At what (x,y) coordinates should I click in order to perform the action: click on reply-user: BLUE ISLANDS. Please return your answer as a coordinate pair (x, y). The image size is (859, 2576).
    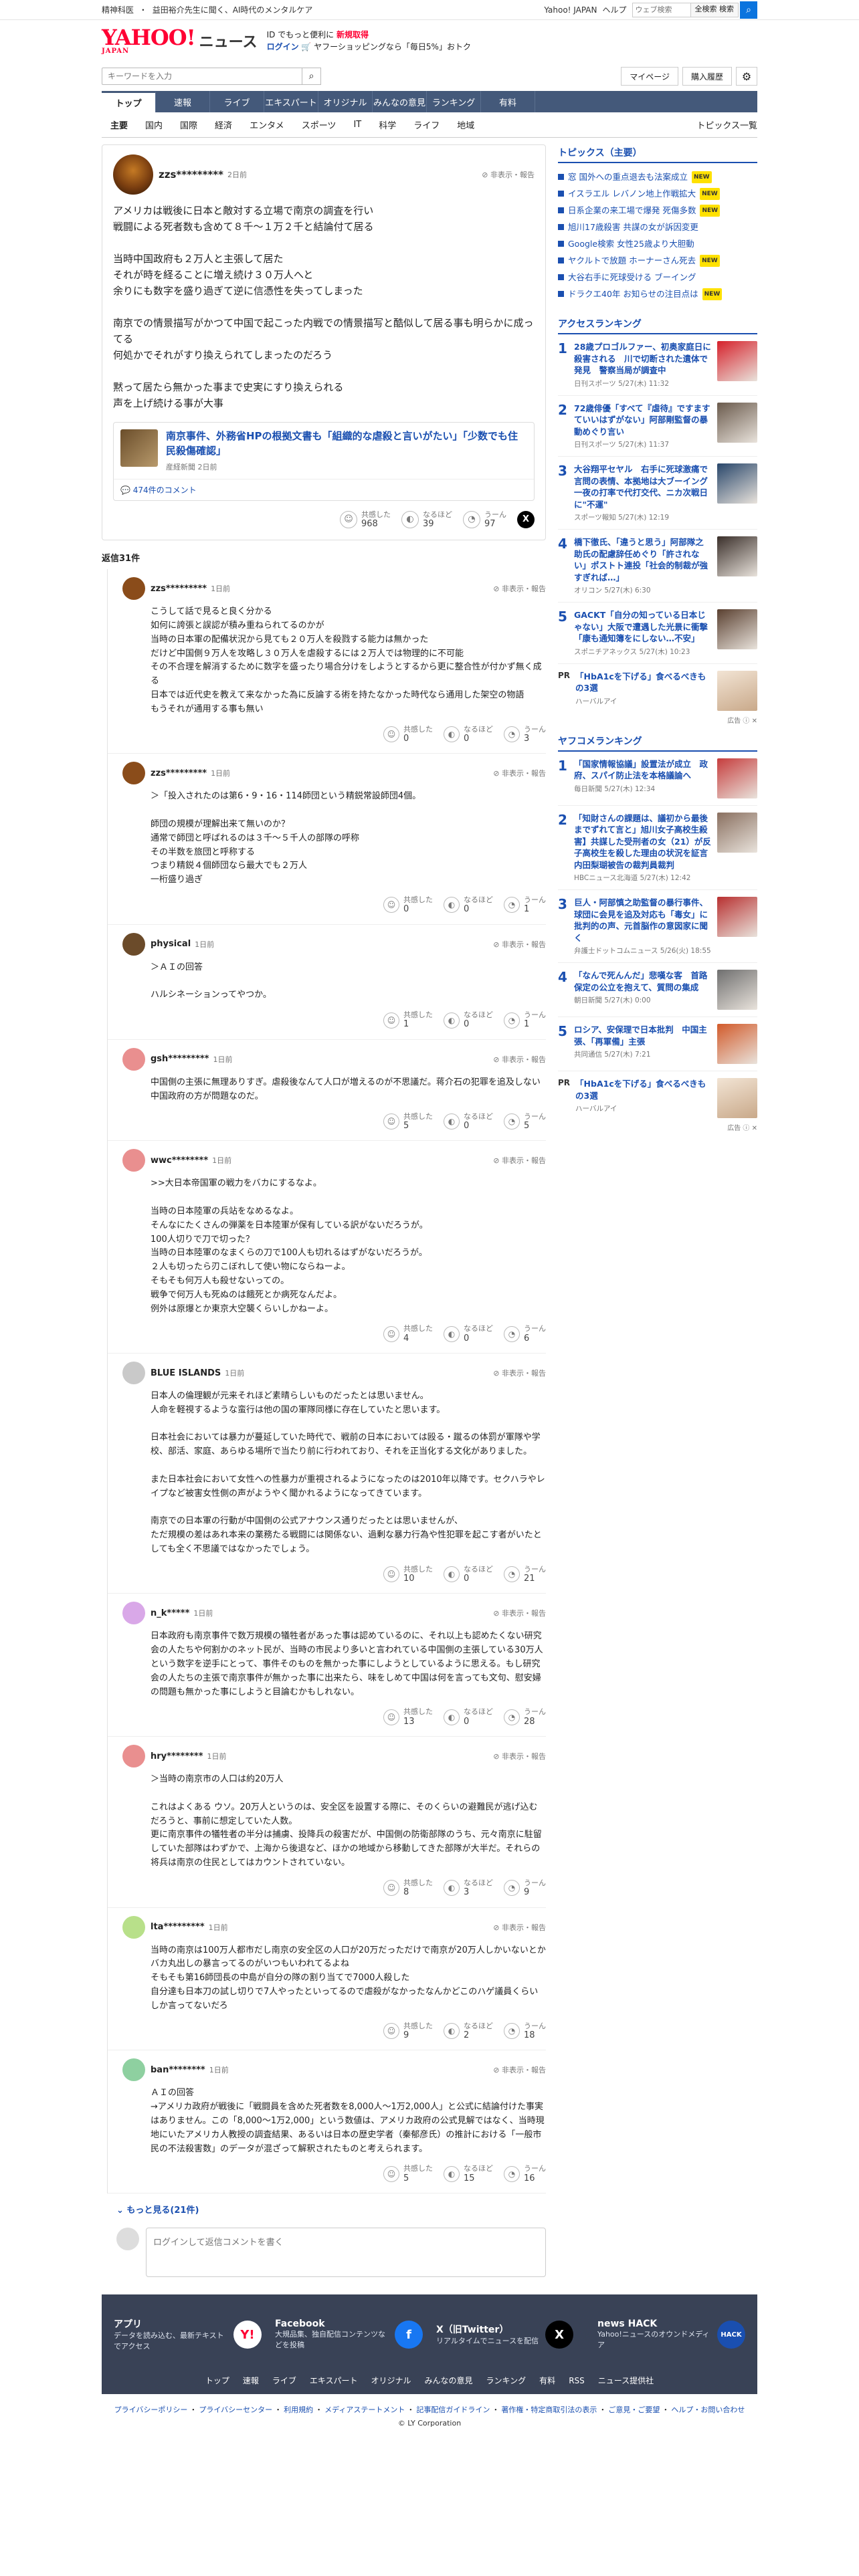
    Looking at the image, I should click on (186, 1373).